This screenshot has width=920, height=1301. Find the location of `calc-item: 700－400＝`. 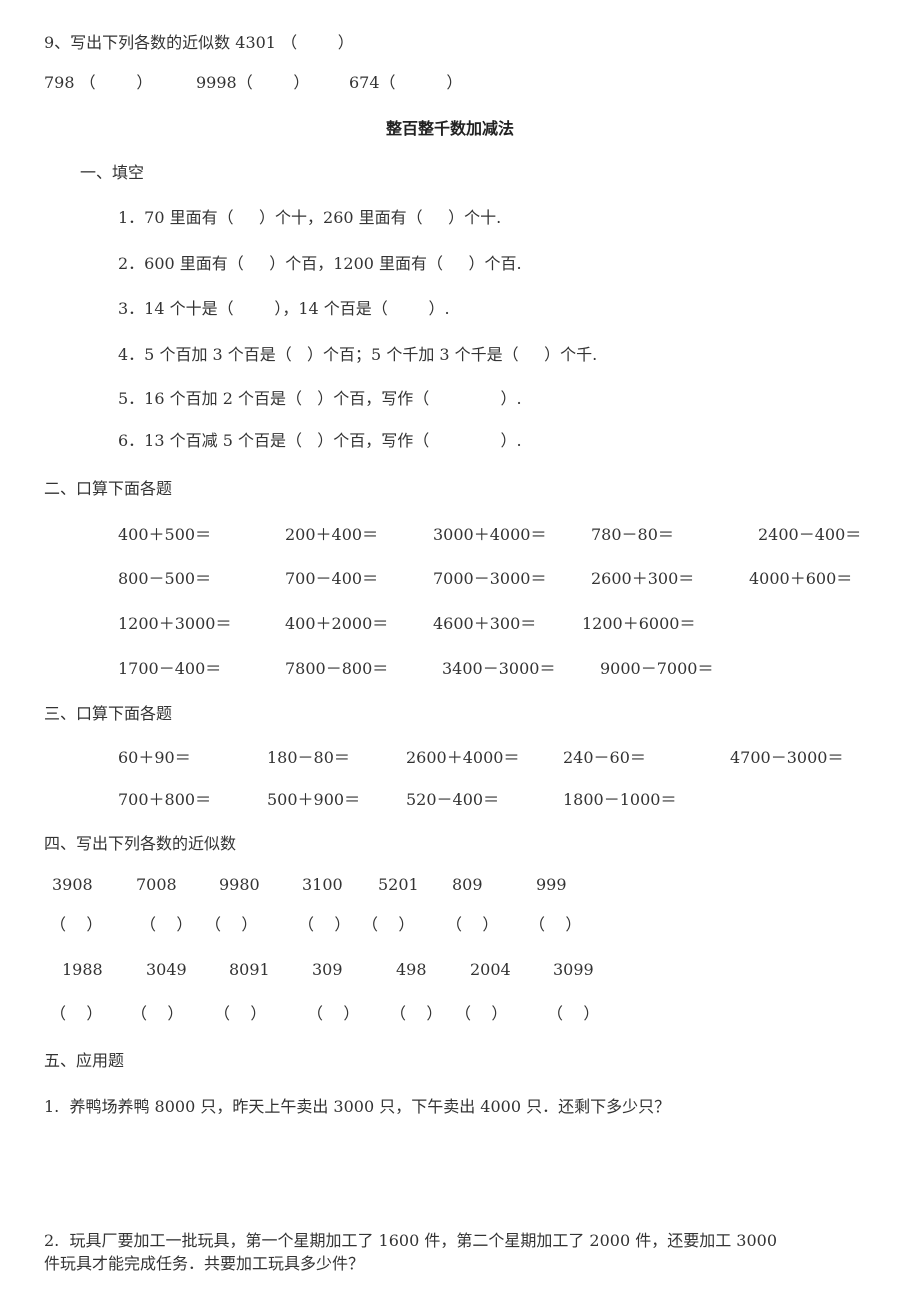

calc-item: 700－400＝ is located at coordinates (332, 578).